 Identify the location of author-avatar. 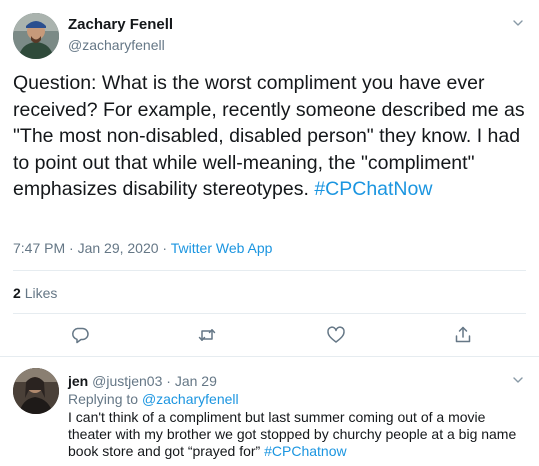
(36, 36).